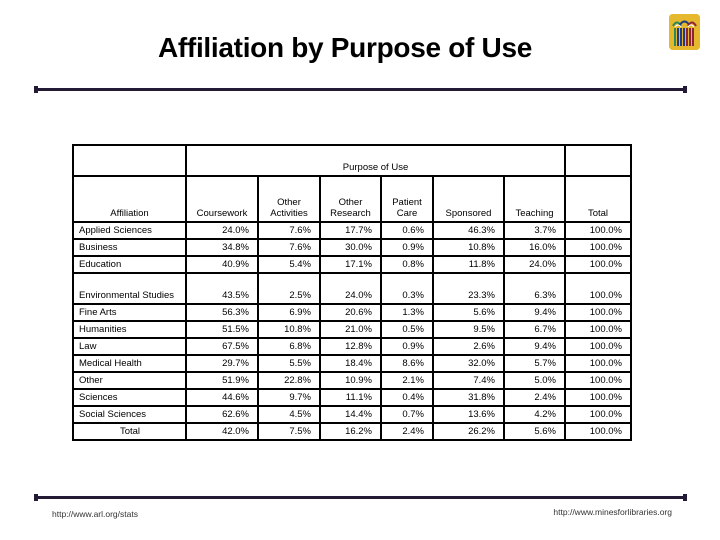 The image size is (720, 540). I want to click on header-divider, so click(360, 89).